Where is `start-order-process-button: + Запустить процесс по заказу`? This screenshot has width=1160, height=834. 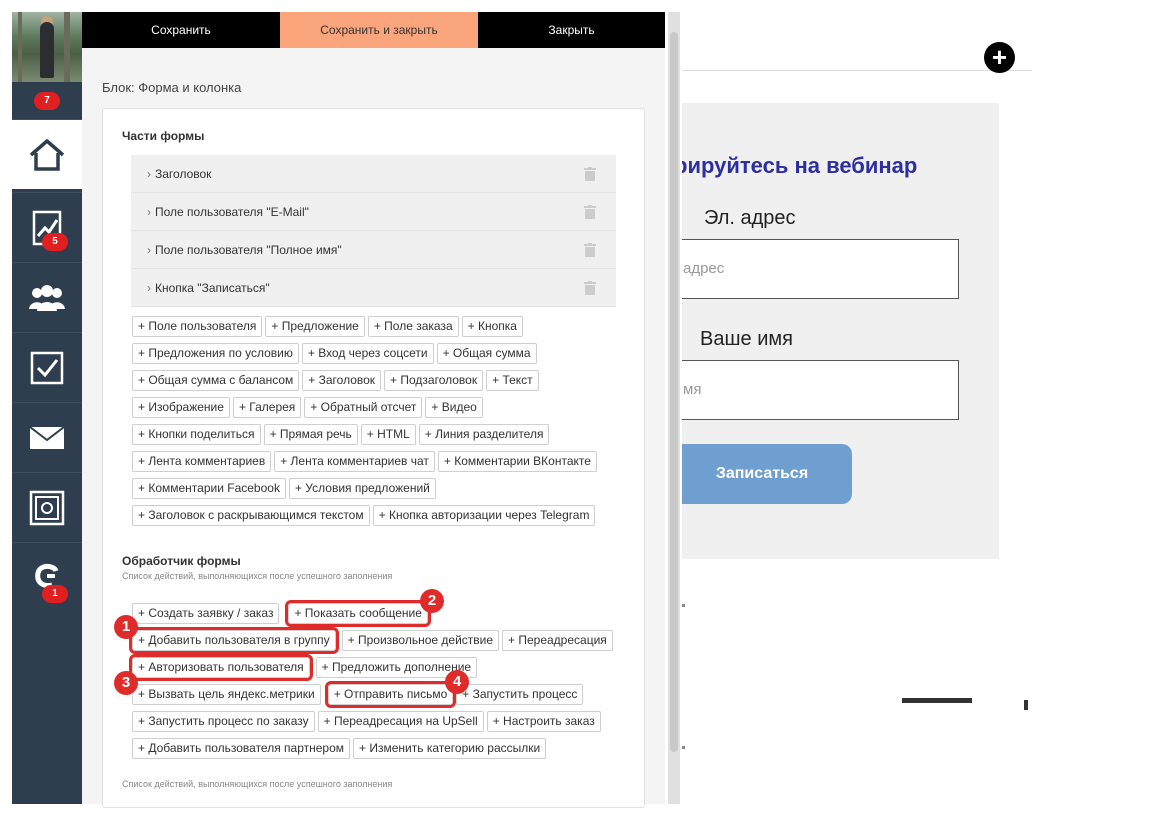
start-order-process-button: + Запустить процесс по заказу is located at coordinates (223, 721).